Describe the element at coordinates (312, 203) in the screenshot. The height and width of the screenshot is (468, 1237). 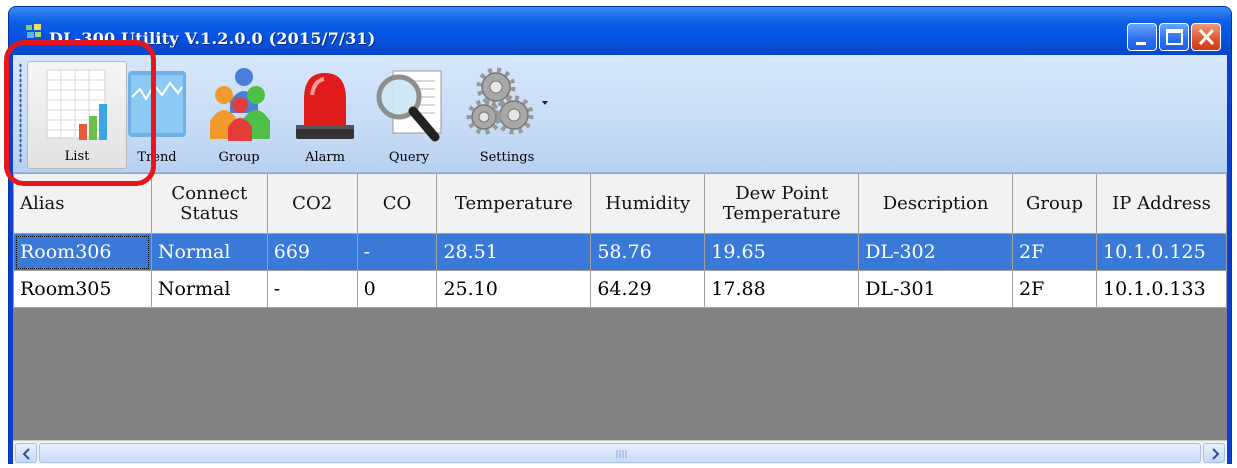
I see `column-header-co2: CO2` at that location.